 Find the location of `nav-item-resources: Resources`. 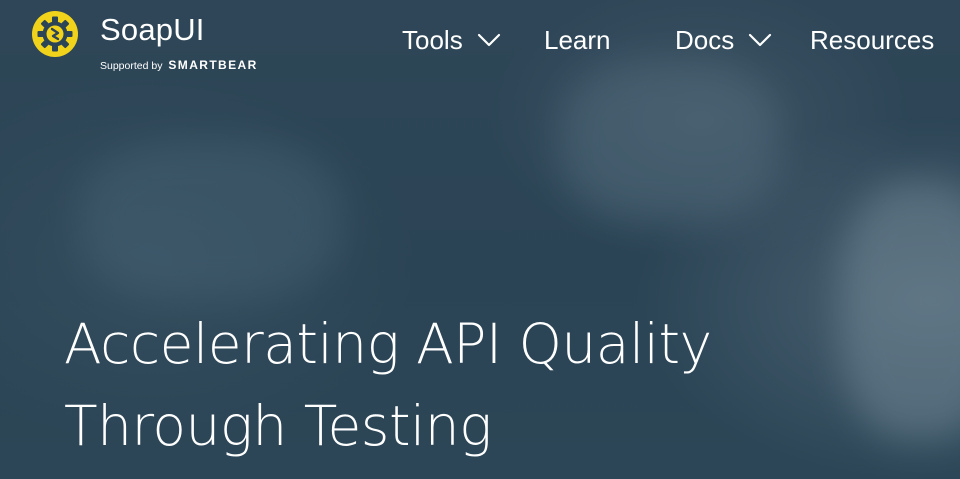

nav-item-resources: Resources is located at coordinates (872, 40).